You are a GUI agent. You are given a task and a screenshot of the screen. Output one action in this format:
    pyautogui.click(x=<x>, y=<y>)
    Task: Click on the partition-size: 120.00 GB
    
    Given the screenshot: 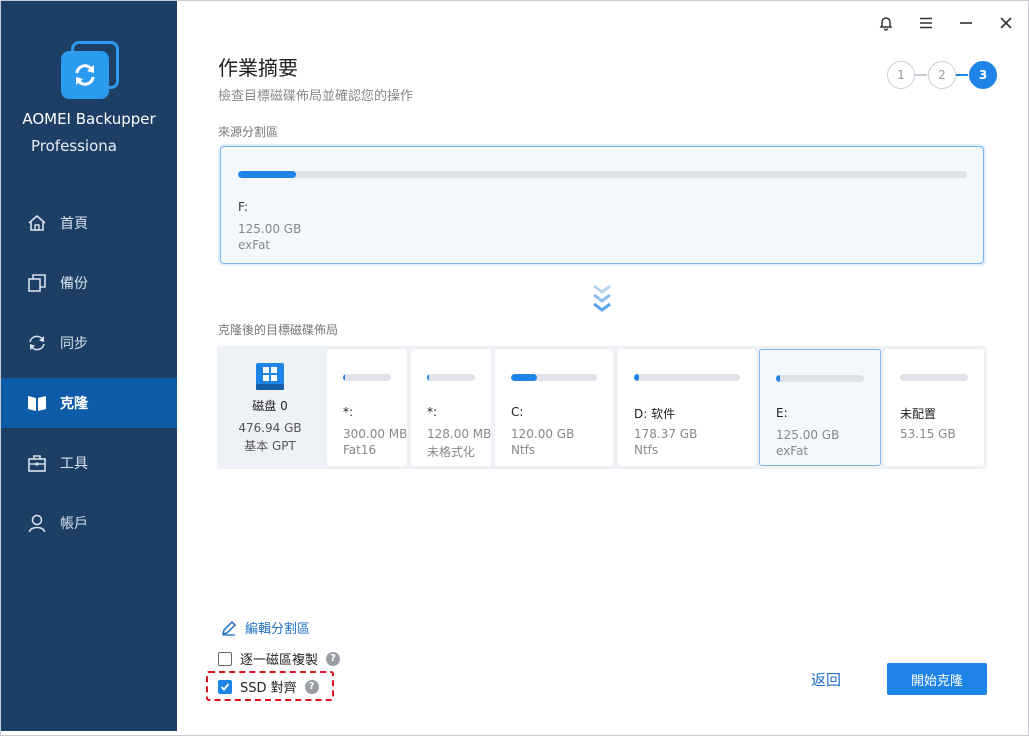 What is the action you would take?
    pyautogui.click(x=543, y=434)
    